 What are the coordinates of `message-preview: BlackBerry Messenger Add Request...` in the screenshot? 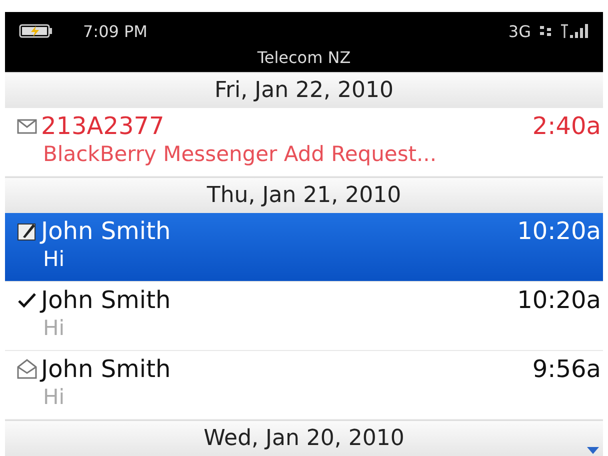 It's located at (240, 154).